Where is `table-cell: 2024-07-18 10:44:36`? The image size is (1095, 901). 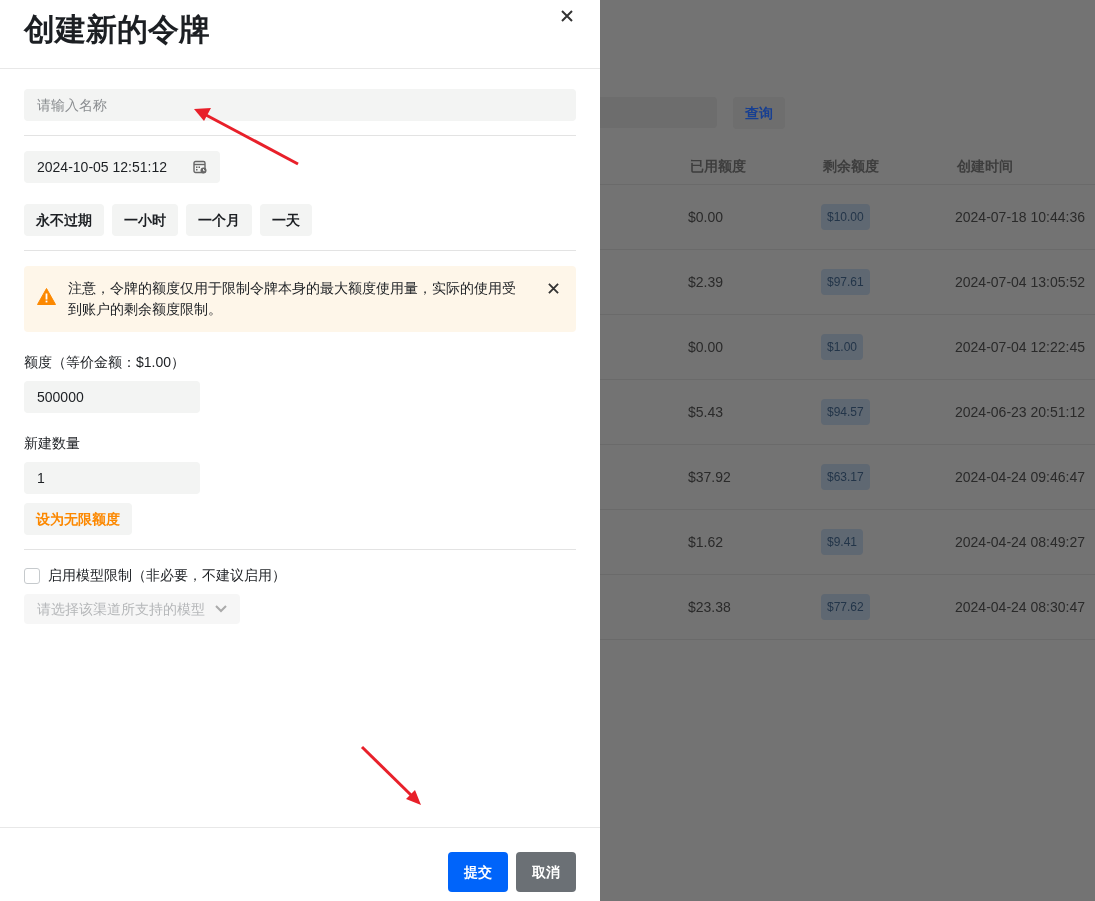 table-cell: 2024-07-18 10:44:36 is located at coordinates (1020, 216).